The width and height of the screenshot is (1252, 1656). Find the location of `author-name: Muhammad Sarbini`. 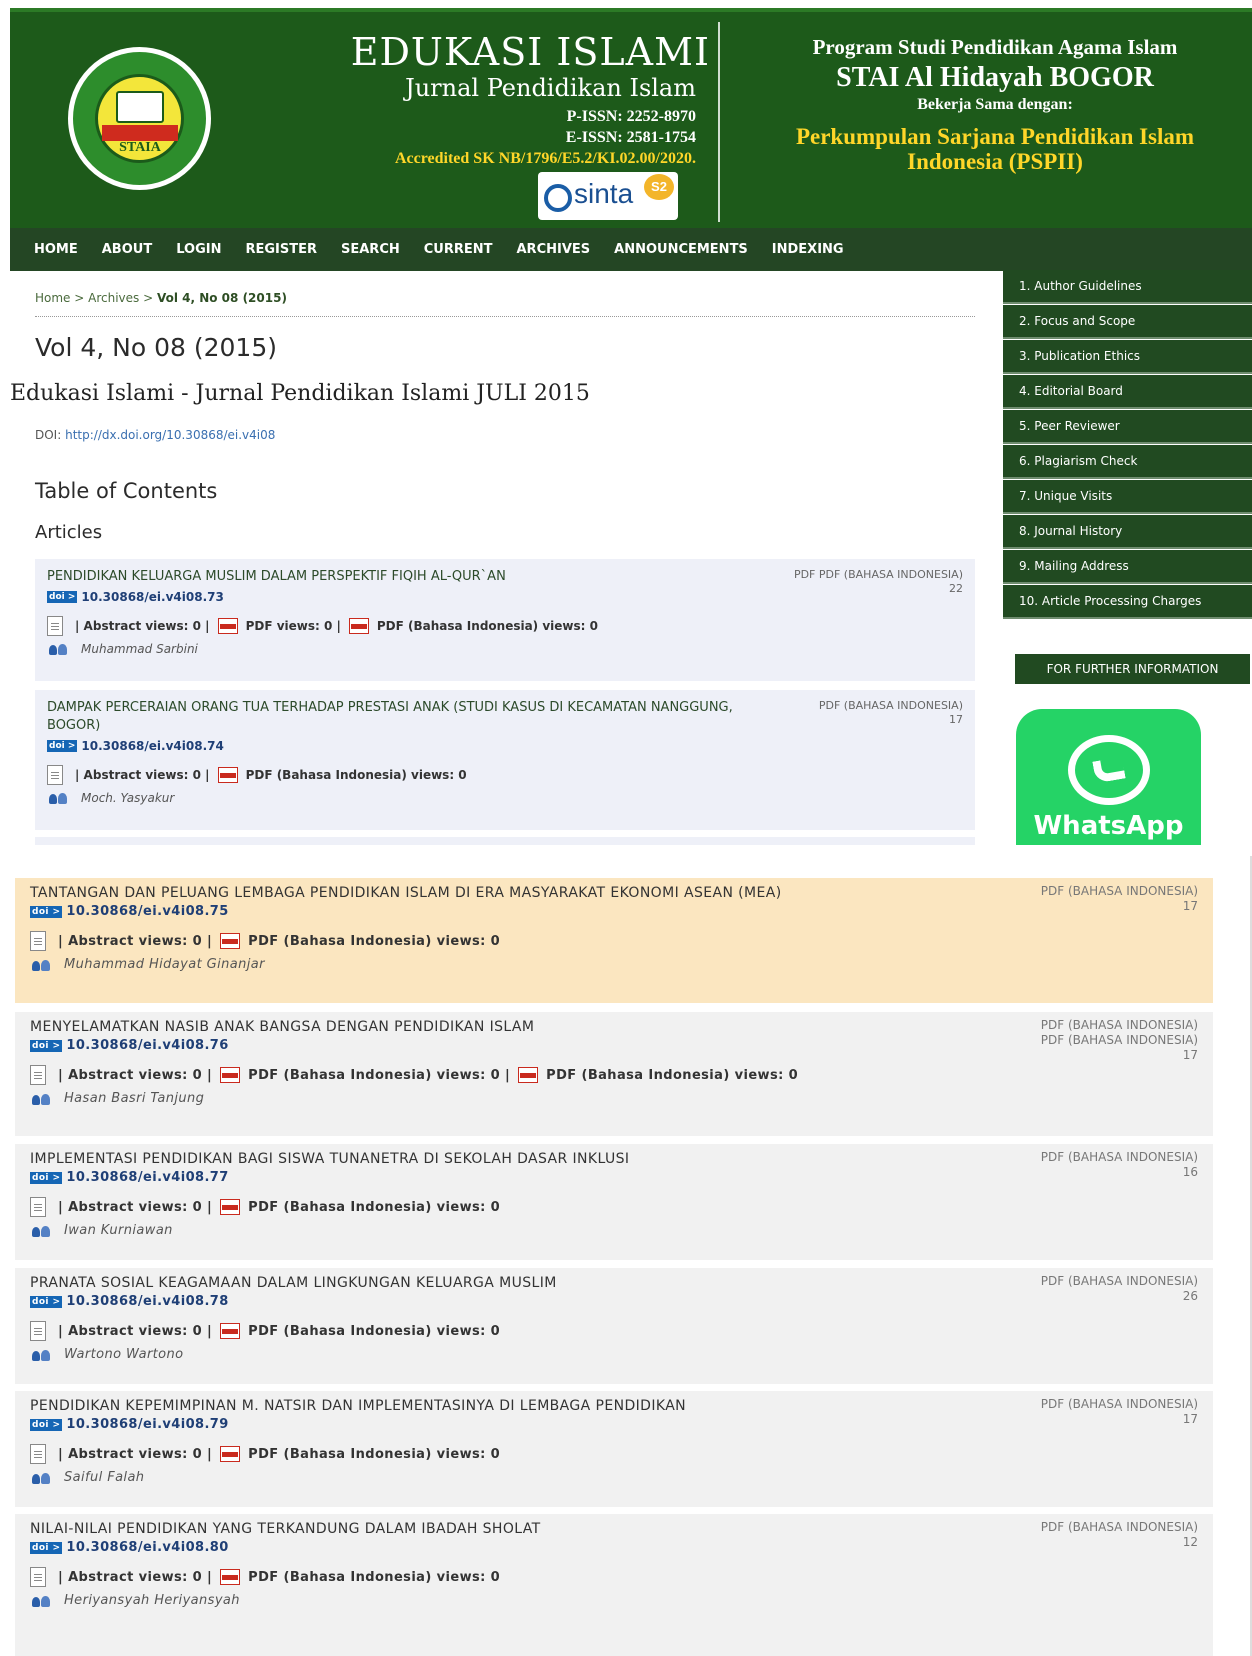

author-name: Muhammad Sarbini is located at coordinates (139, 649).